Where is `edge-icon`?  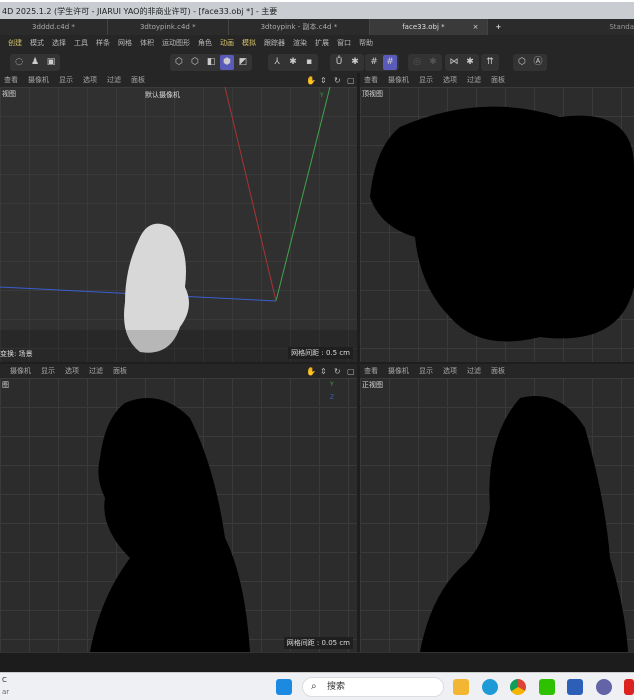 edge-icon is located at coordinates (490, 687).